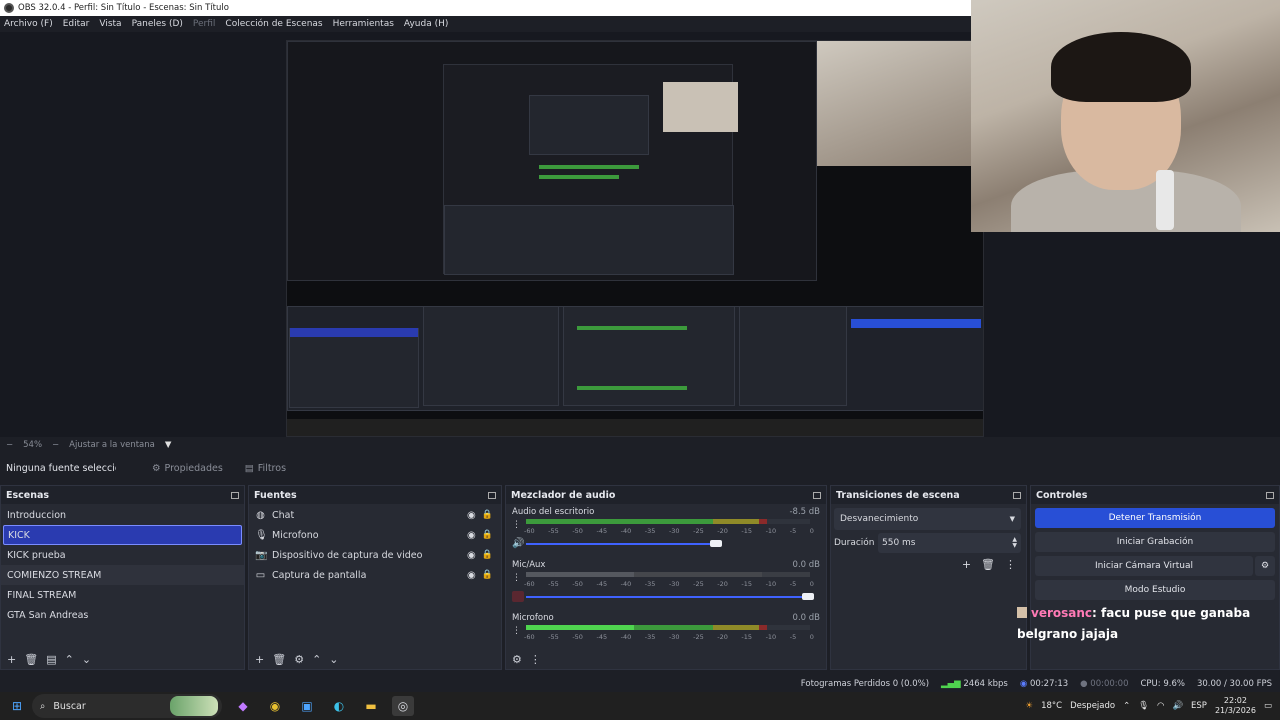 This screenshot has width=1280, height=720. What do you see at coordinates (1165, 200) in the screenshot?
I see `microphone-image` at bounding box center [1165, 200].